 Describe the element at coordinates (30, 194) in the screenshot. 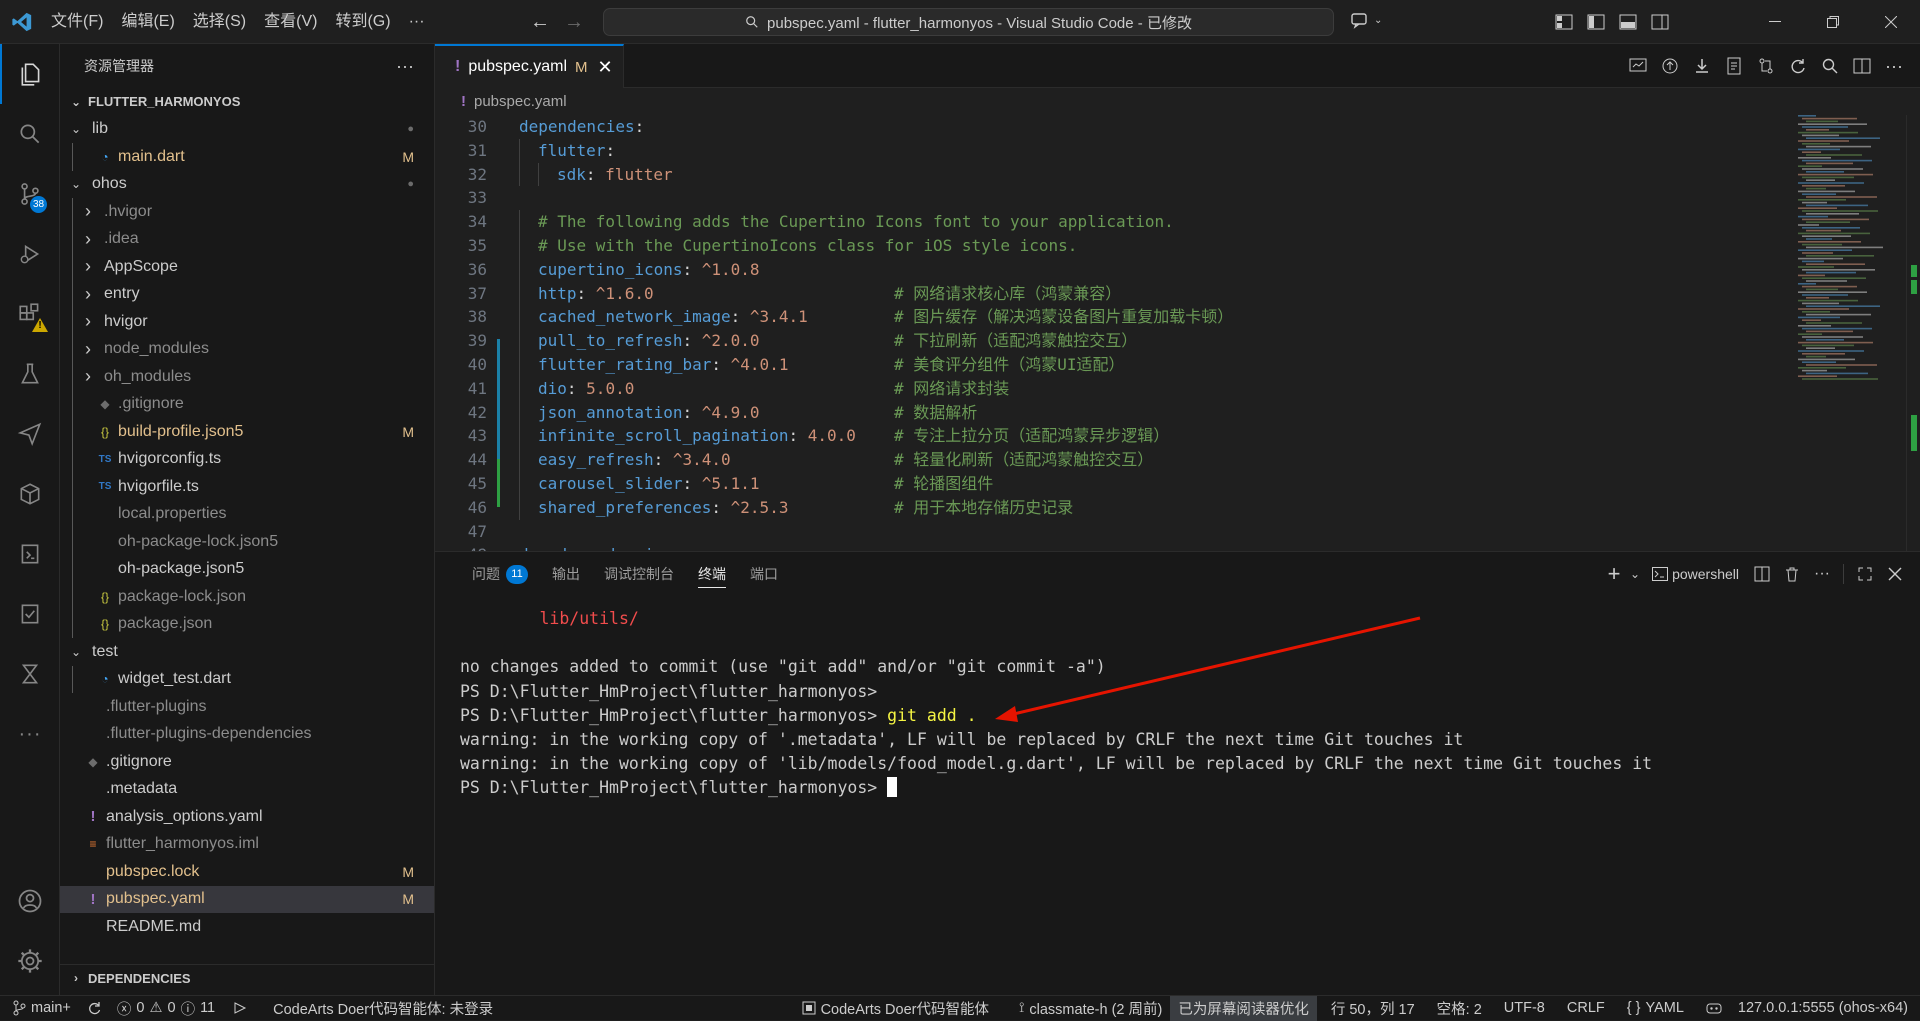

I see `source-control-icon: 38` at that location.